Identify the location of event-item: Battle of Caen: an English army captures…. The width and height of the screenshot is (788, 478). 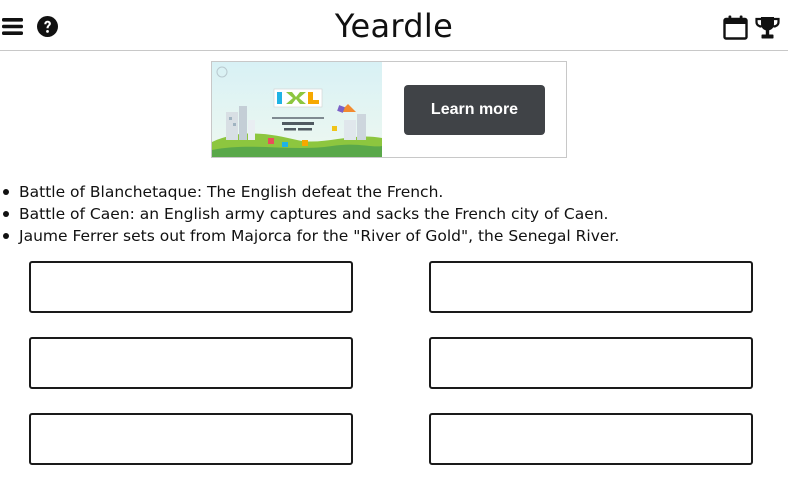
(394, 214).